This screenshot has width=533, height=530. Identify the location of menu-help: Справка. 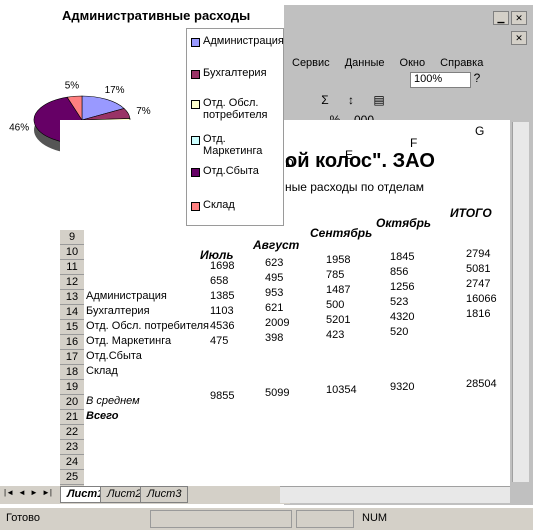
(461, 63).